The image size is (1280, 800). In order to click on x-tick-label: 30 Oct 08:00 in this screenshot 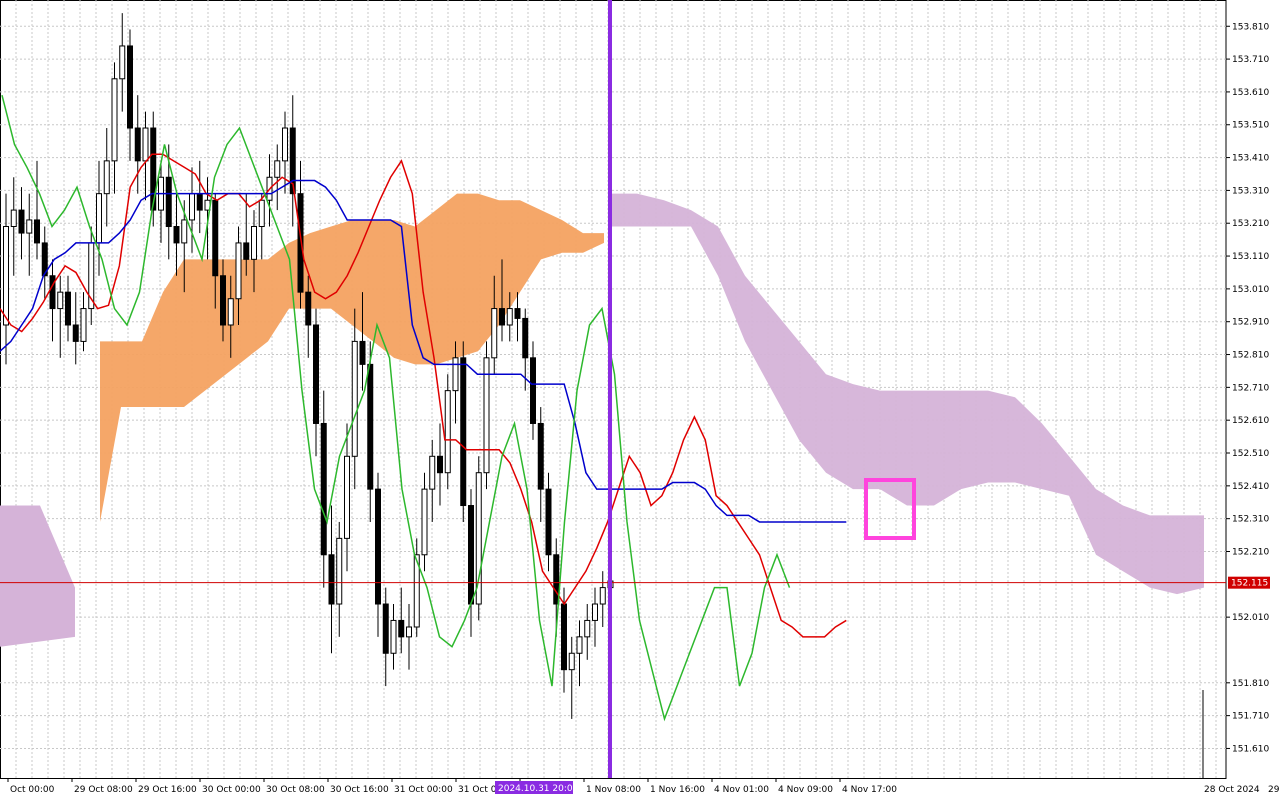, I will do `click(295, 790)`.